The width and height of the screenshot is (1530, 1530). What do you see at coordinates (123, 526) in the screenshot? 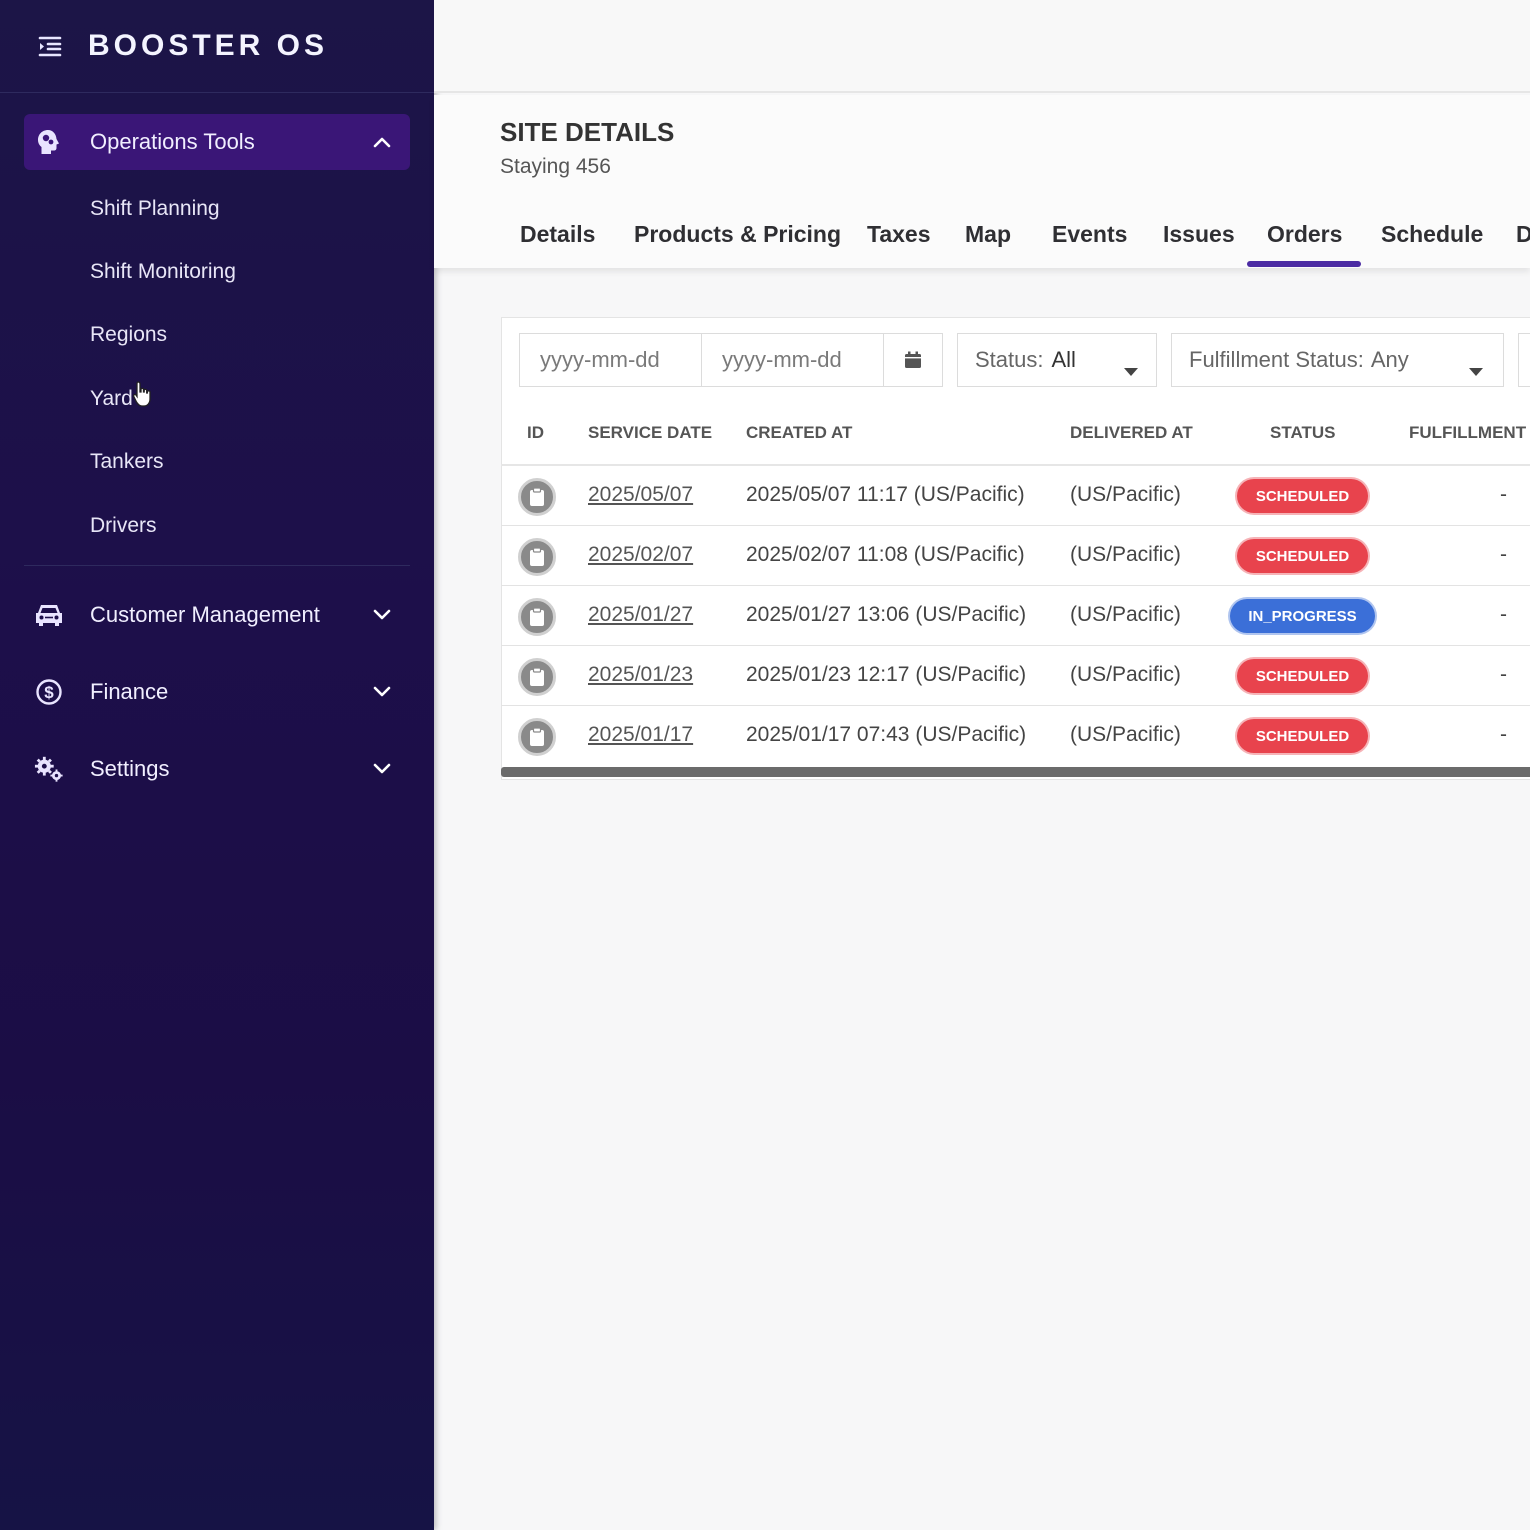
I see `sidebar-item-drivers: Drivers` at bounding box center [123, 526].